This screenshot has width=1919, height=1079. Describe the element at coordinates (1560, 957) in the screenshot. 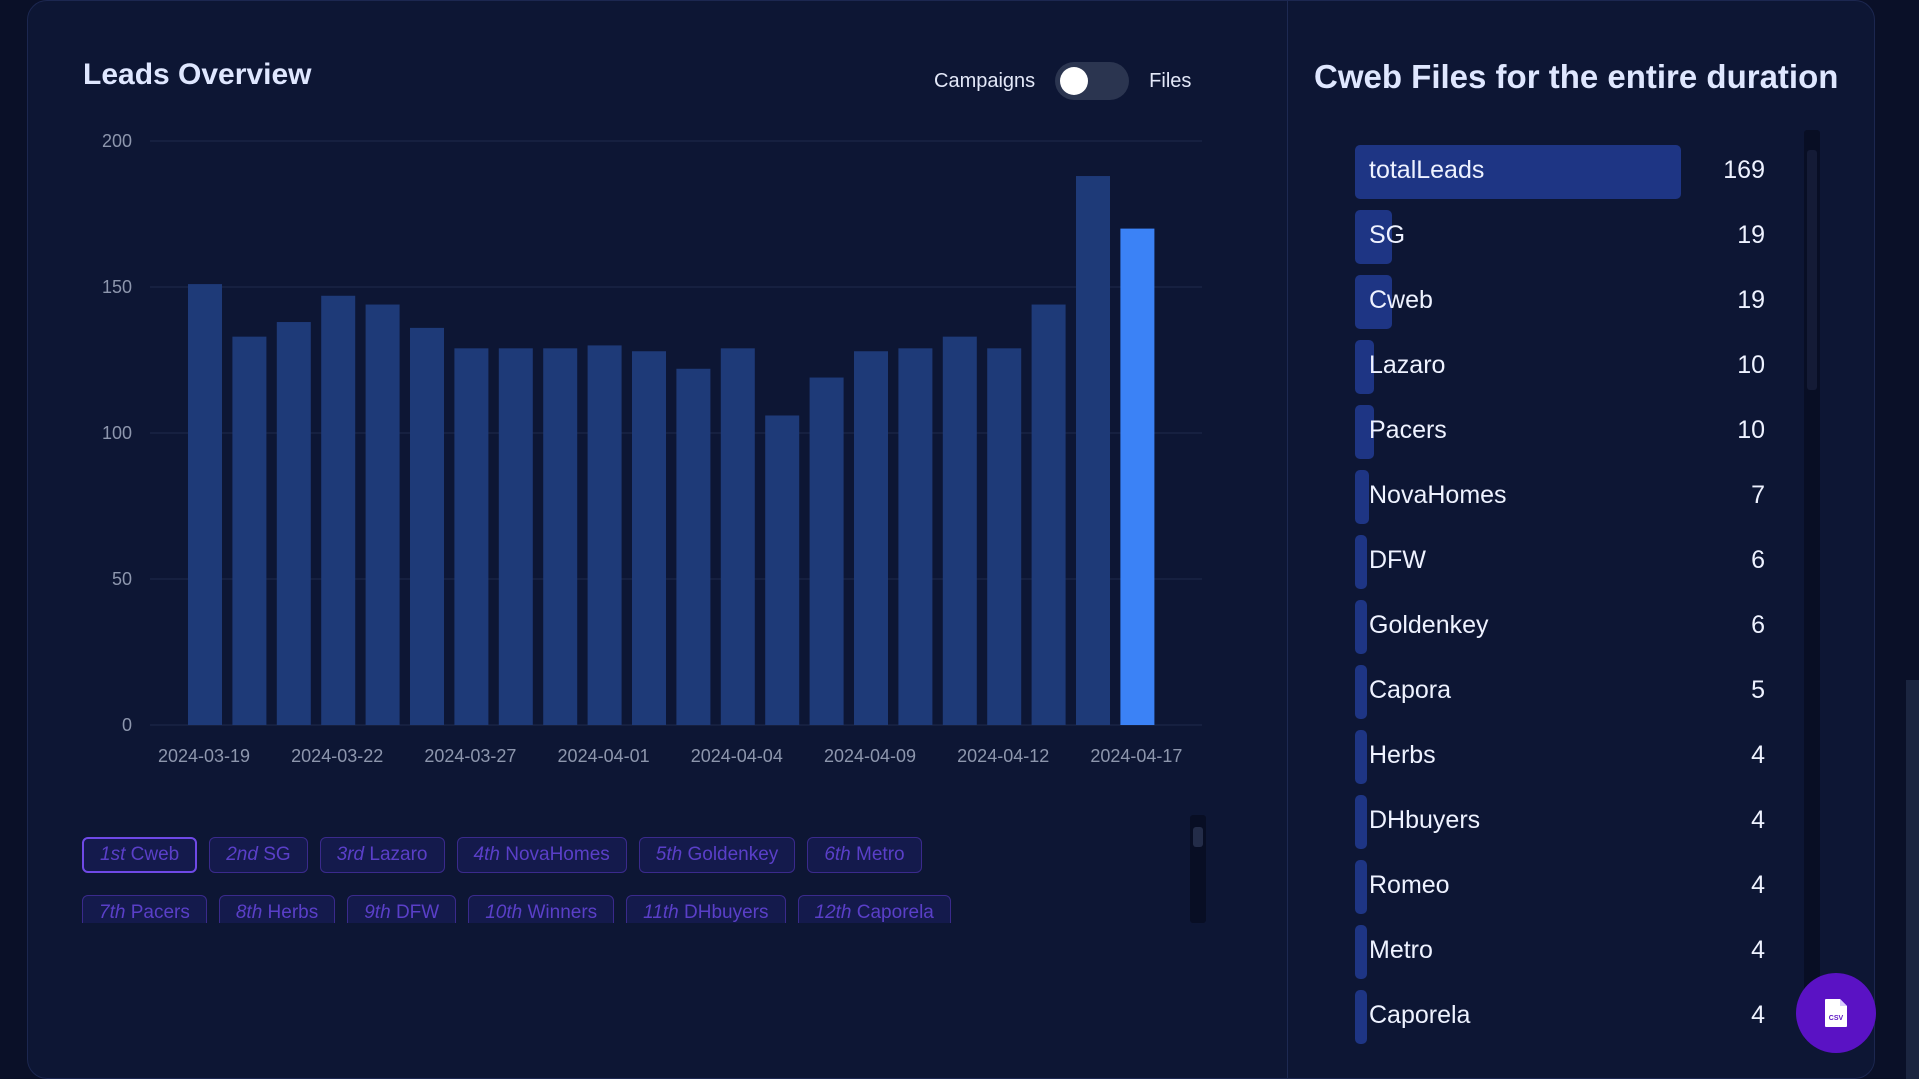

I see `file-list-item: Metro 4` at that location.